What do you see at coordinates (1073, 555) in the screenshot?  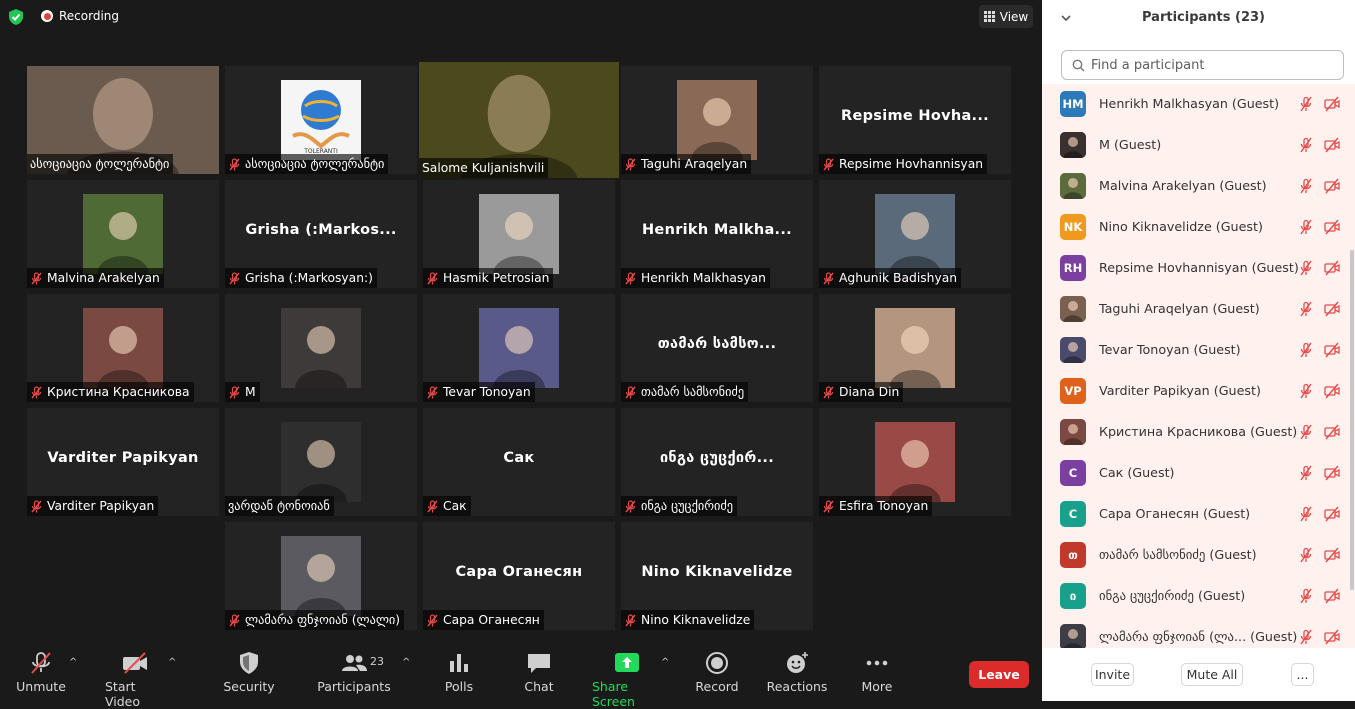 I see `avatar: თ` at bounding box center [1073, 555].